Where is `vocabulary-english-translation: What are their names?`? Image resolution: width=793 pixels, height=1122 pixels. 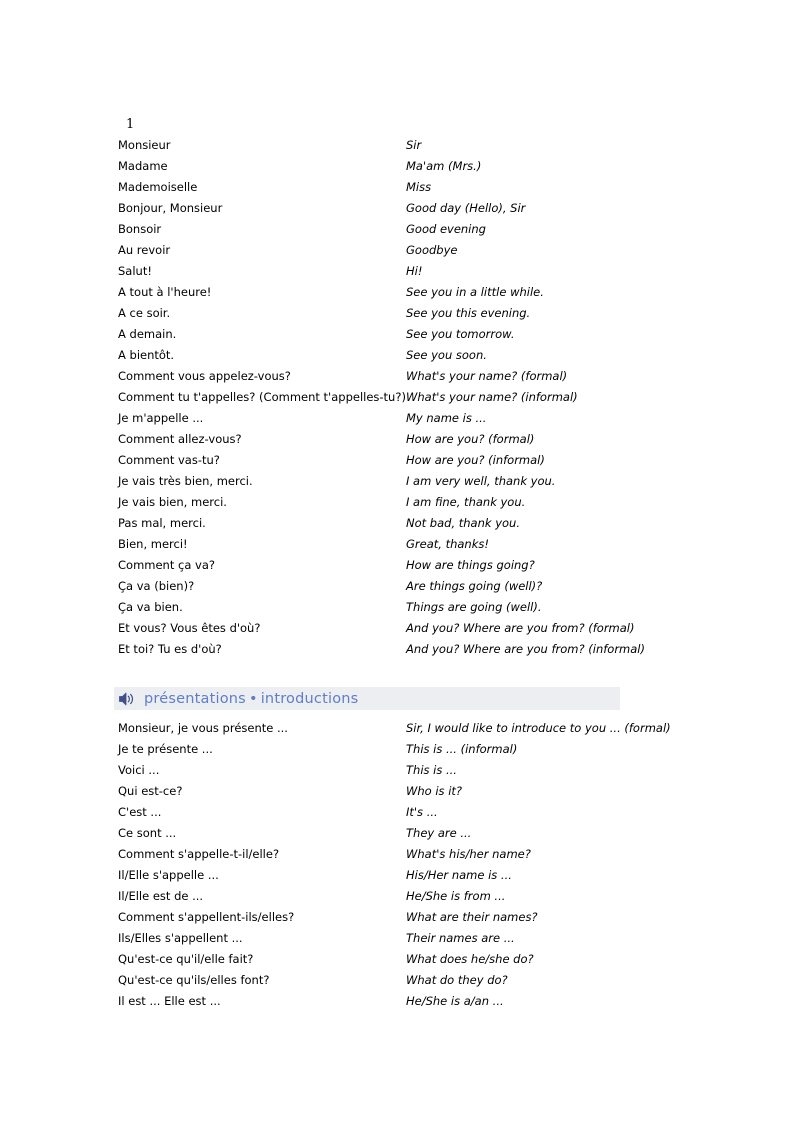 vocabulary-english-translation: What are their names? is located at coordinates (472, 917).